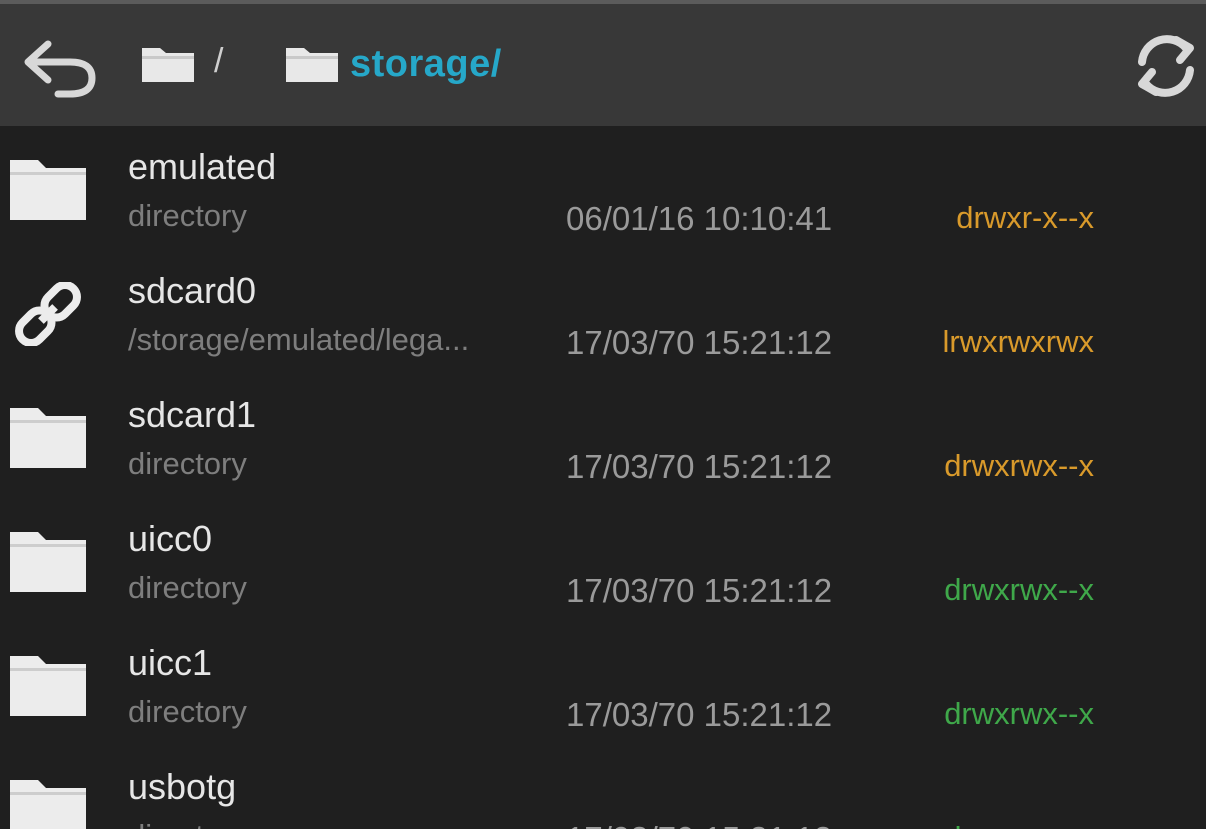  I want to click on file-name: sdcard0, so click(192, 290).